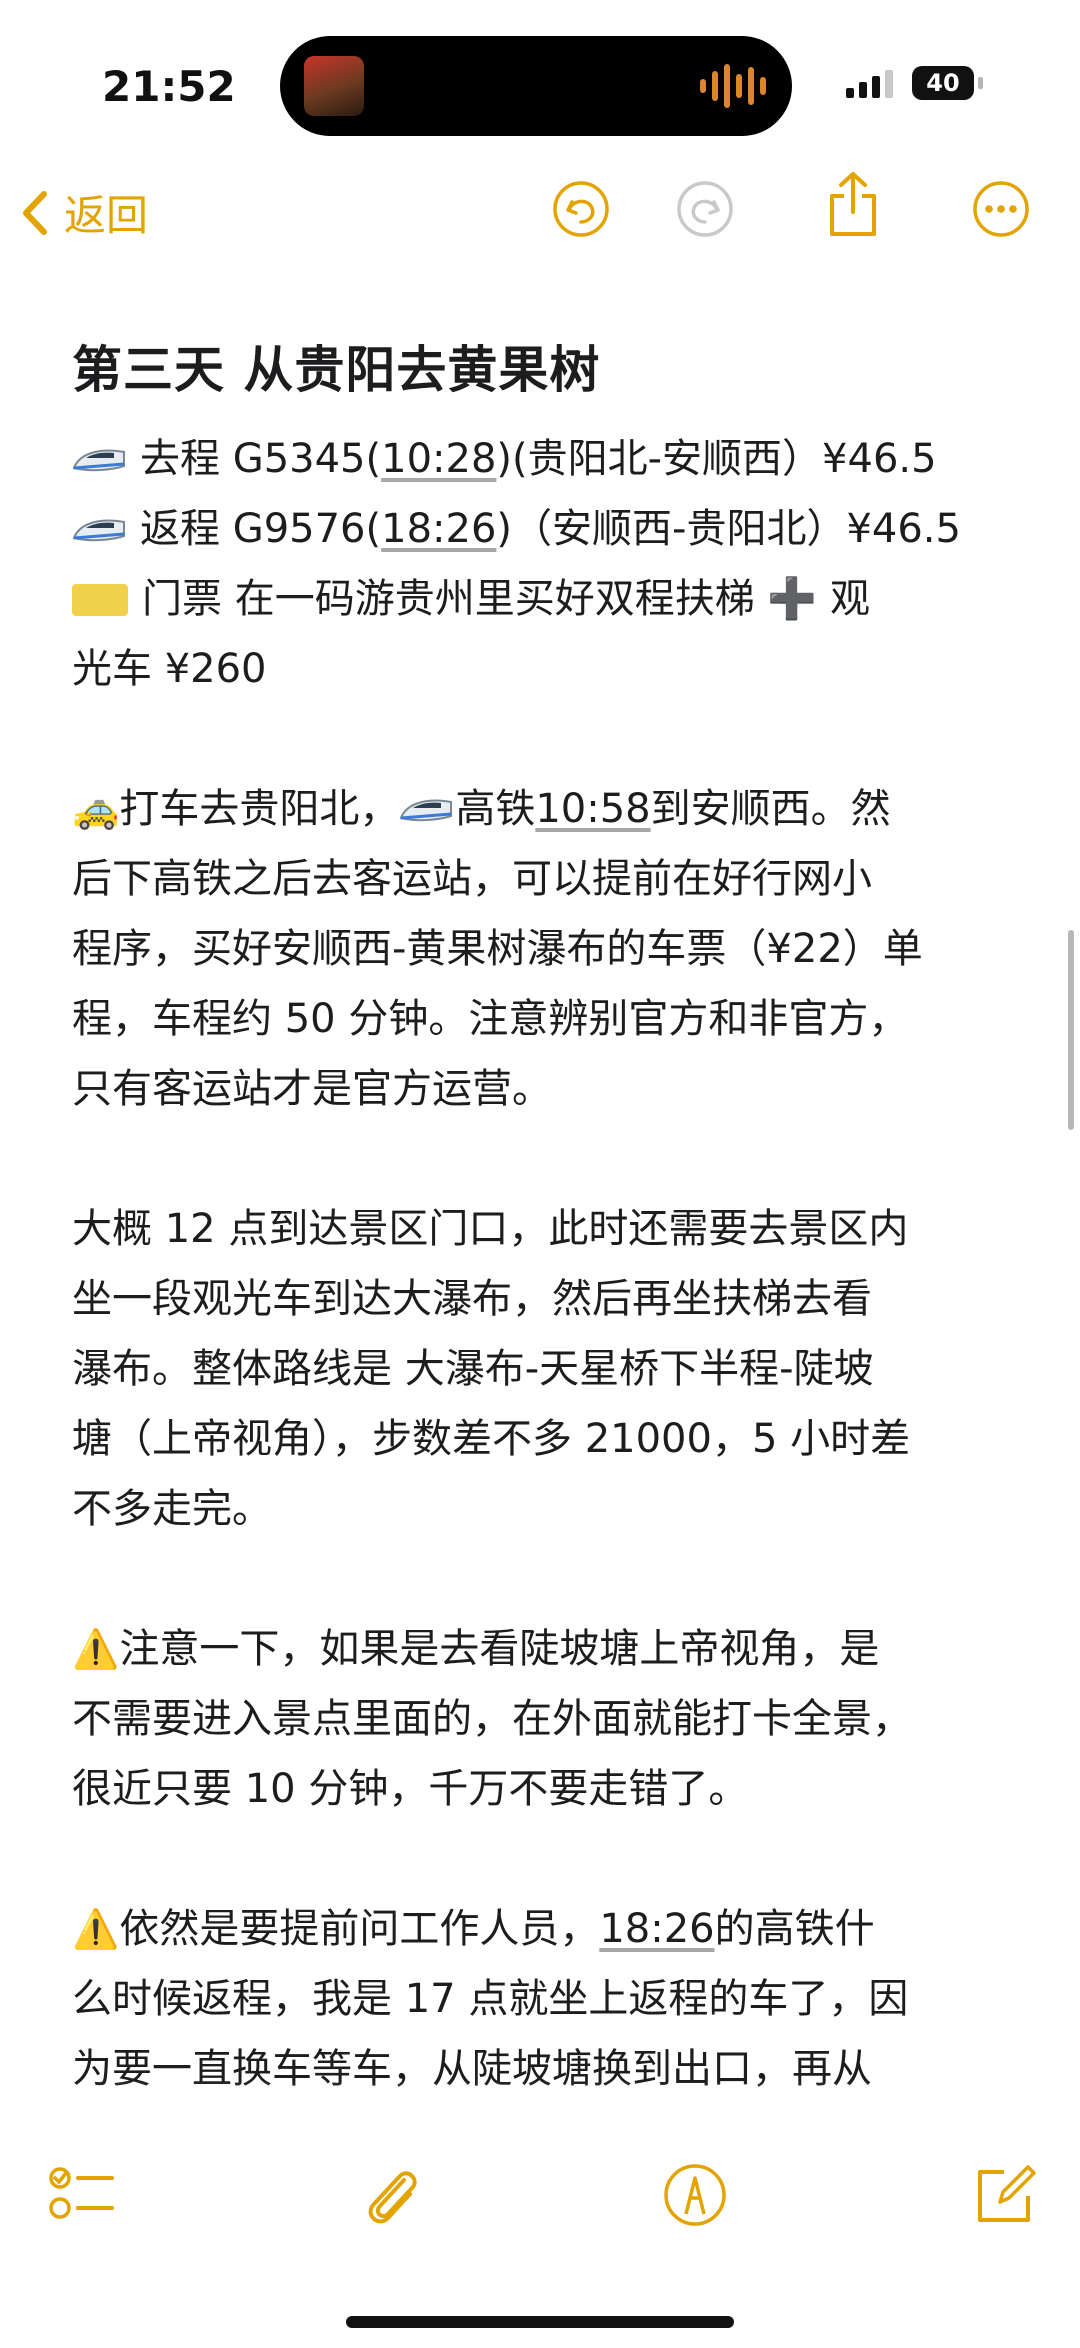 Image resolution: width=1080 pixels, height=2348 pixels. I want to click on battery-icon: 40, so click(943, 83).